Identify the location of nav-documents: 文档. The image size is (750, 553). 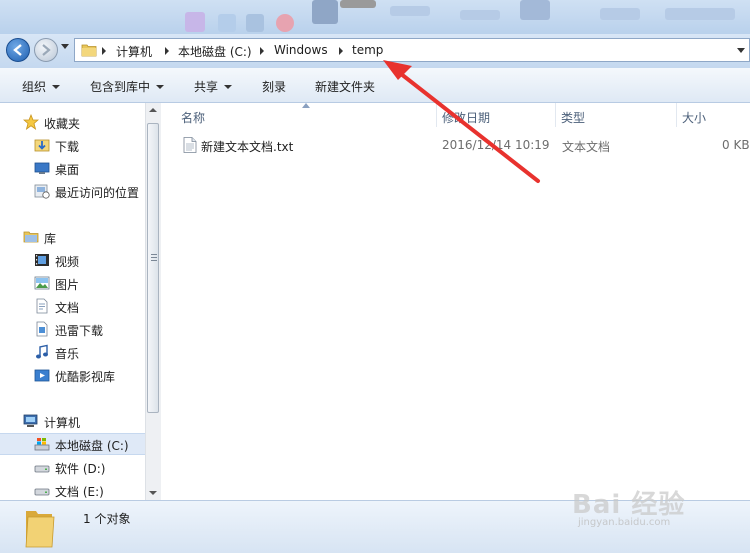
(72, 306).